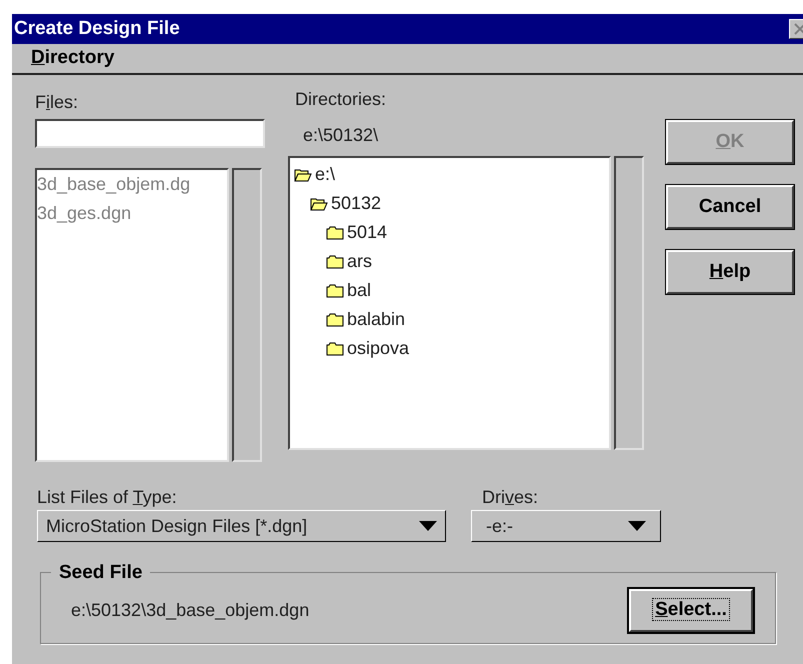 This screenshot has height=664, width=803. What do you see at coordinates (449, 290) in the screenshot?
I see `folder-tree-item: bal` at bounding box center [449, 290].